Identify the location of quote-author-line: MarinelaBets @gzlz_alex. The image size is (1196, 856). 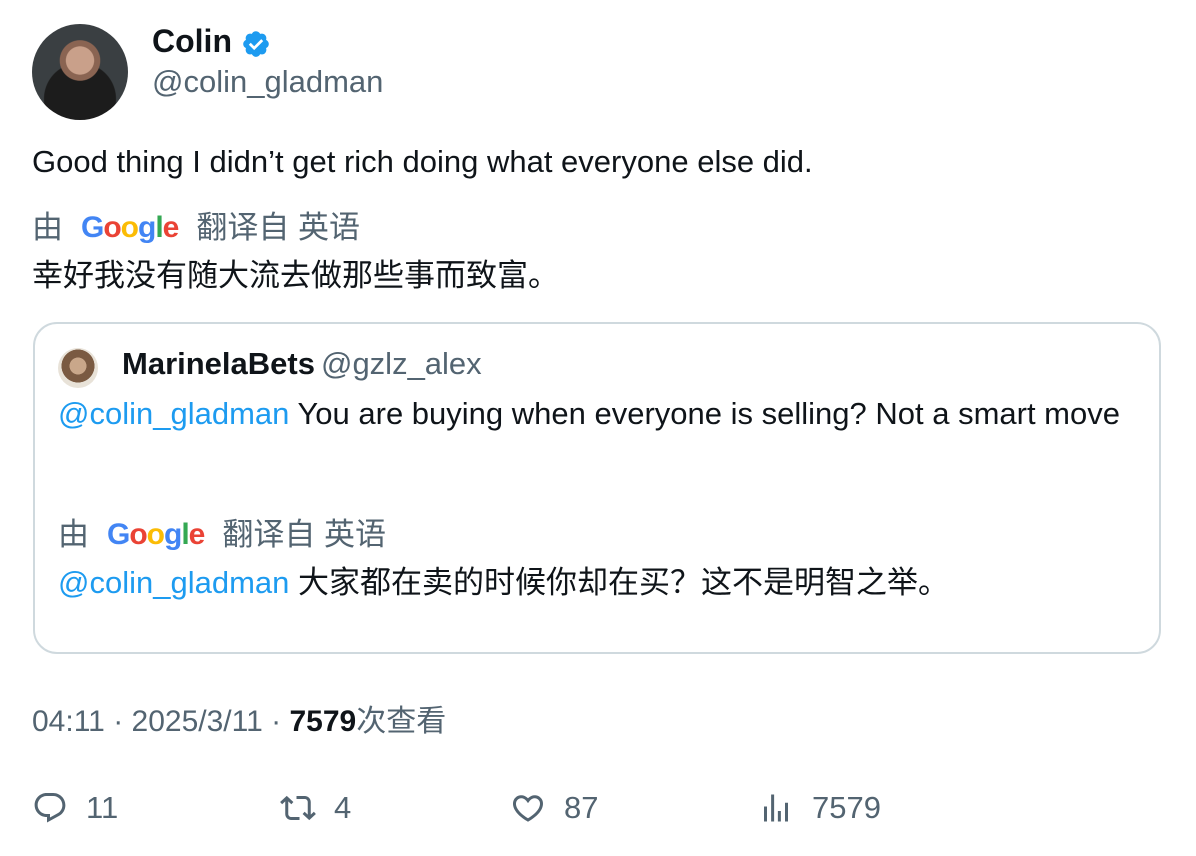
(302, 364).